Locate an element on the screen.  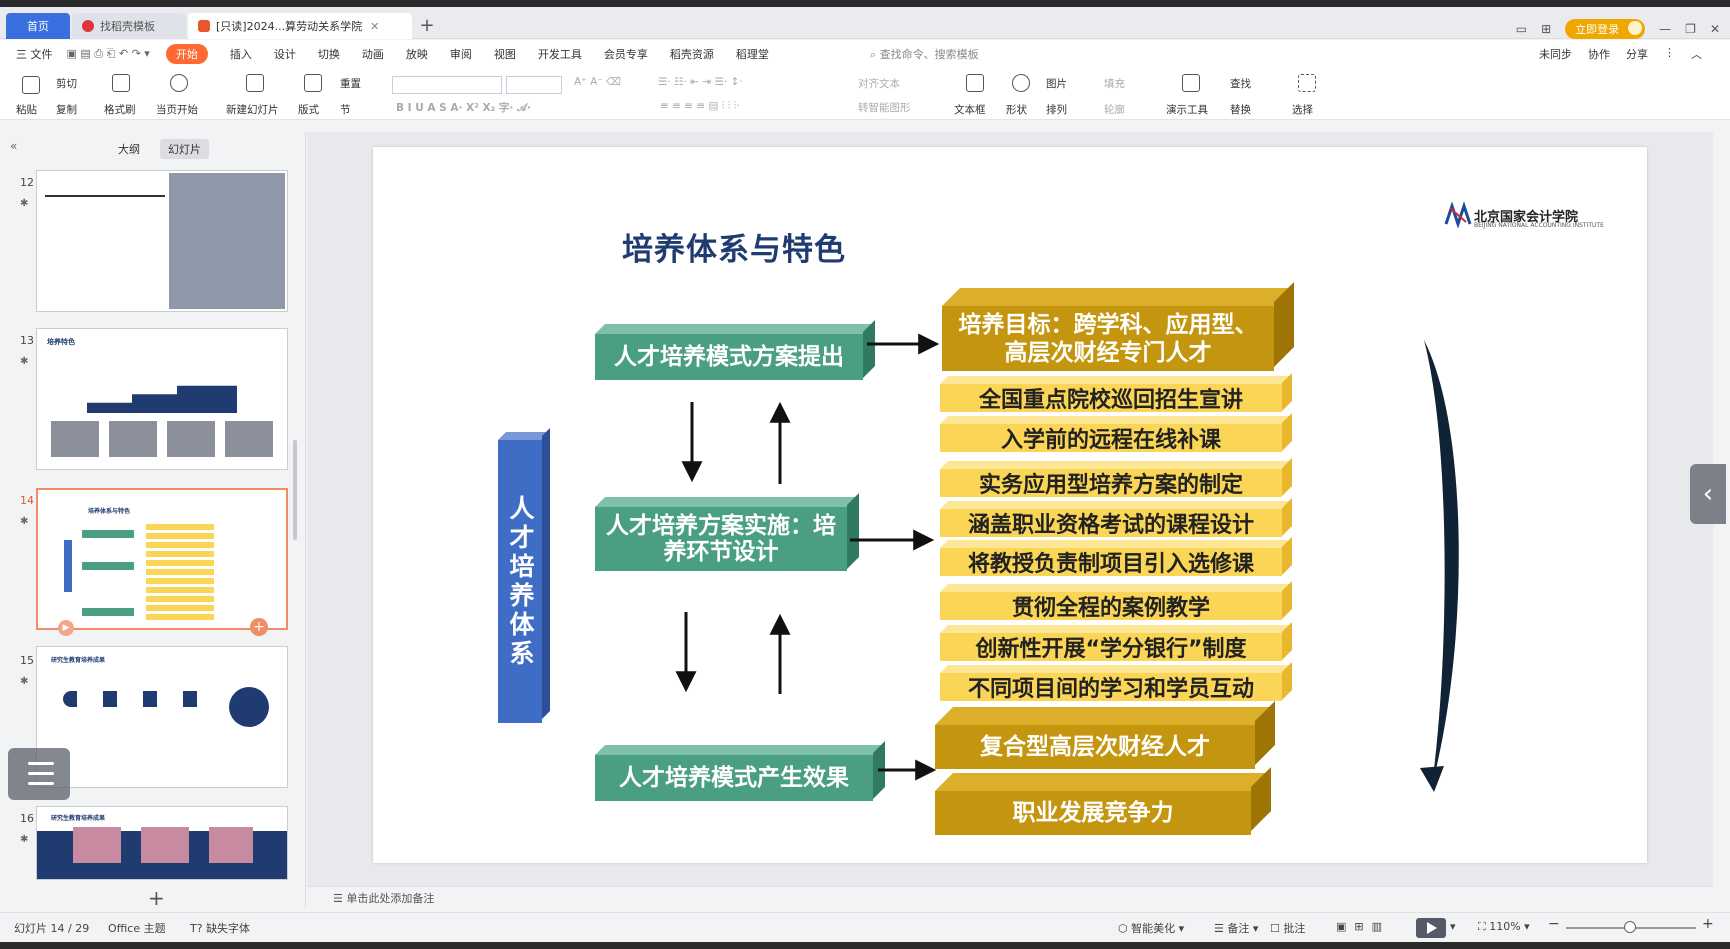
feature-bar-1: 全国重点院校巡回招生宣讲 is located at coordinates (1111, 398).